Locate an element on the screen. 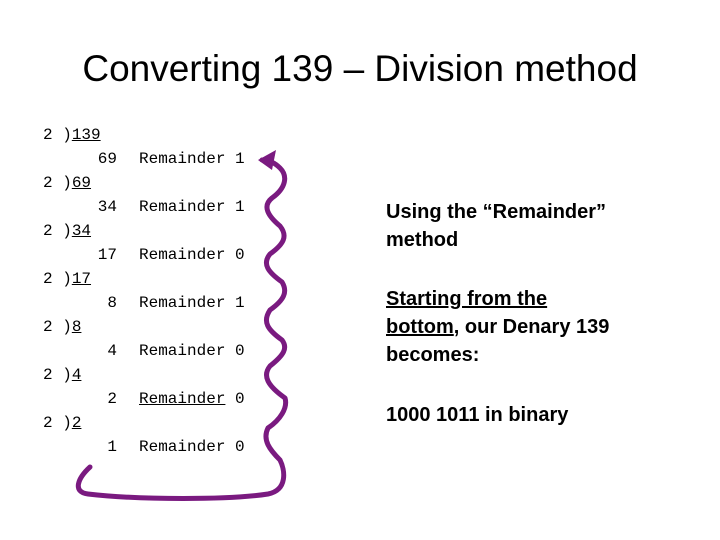  becomes-text: becomes: is located at coordinates (433, 355).